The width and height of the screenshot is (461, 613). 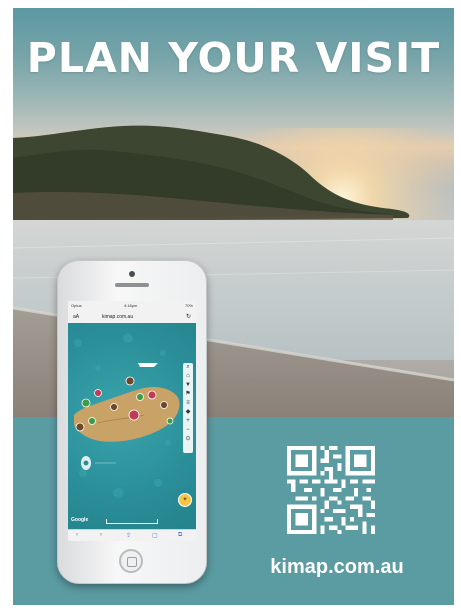 What do you see at coordinates (188, 394) in the screenshot?
I see `map-flag-icon: ⚑` at bounding box center [188, 394].